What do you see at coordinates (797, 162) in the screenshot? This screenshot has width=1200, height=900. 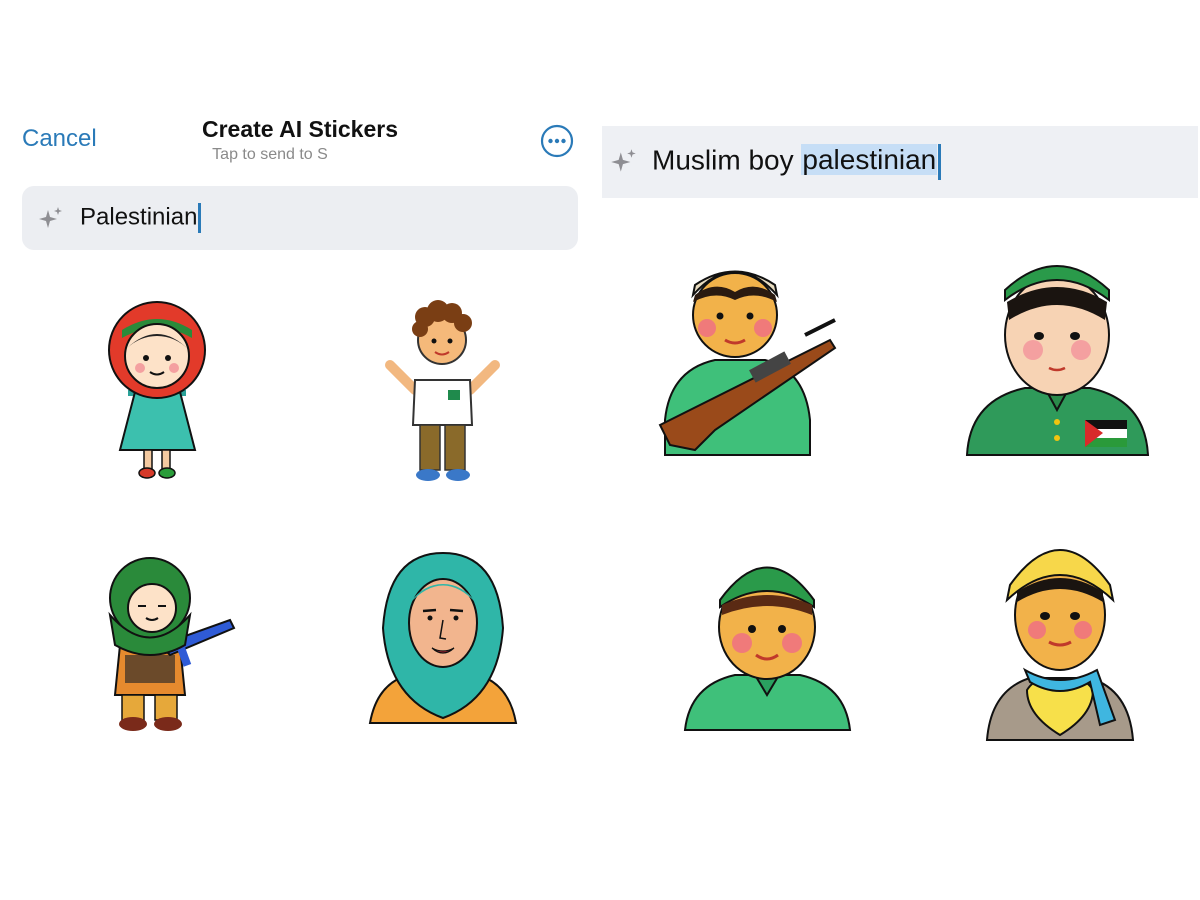 I see `prompt-input: Muslim boy palestinian` at bounding box center [797, 162].